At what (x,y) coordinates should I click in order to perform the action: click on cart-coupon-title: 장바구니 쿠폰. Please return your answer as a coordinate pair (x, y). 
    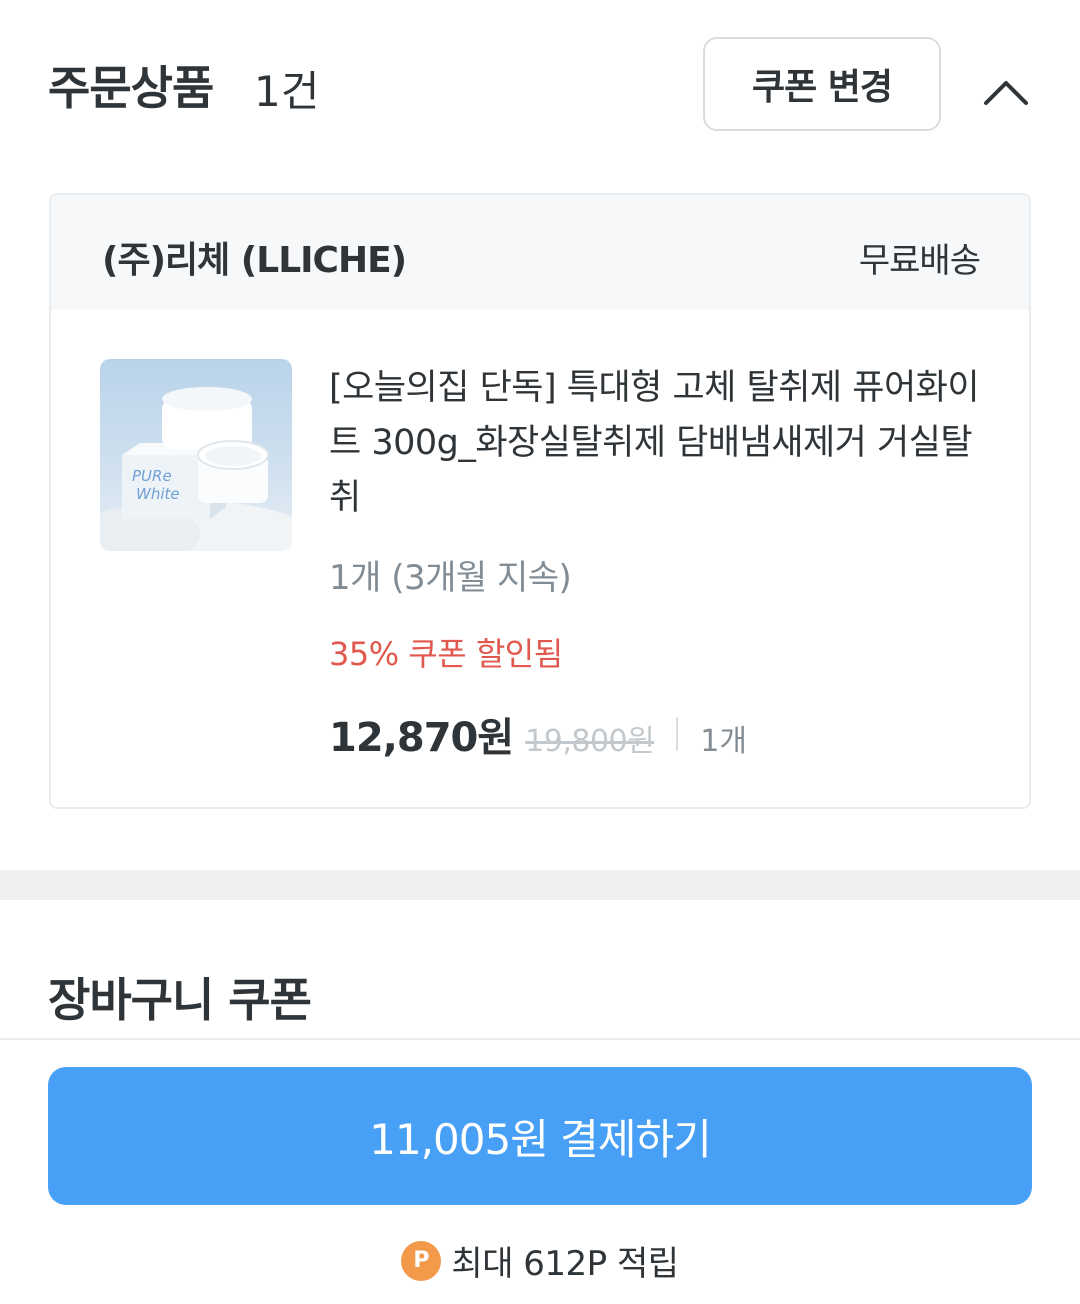
    Looking at the image, I should click on (180, 1000).